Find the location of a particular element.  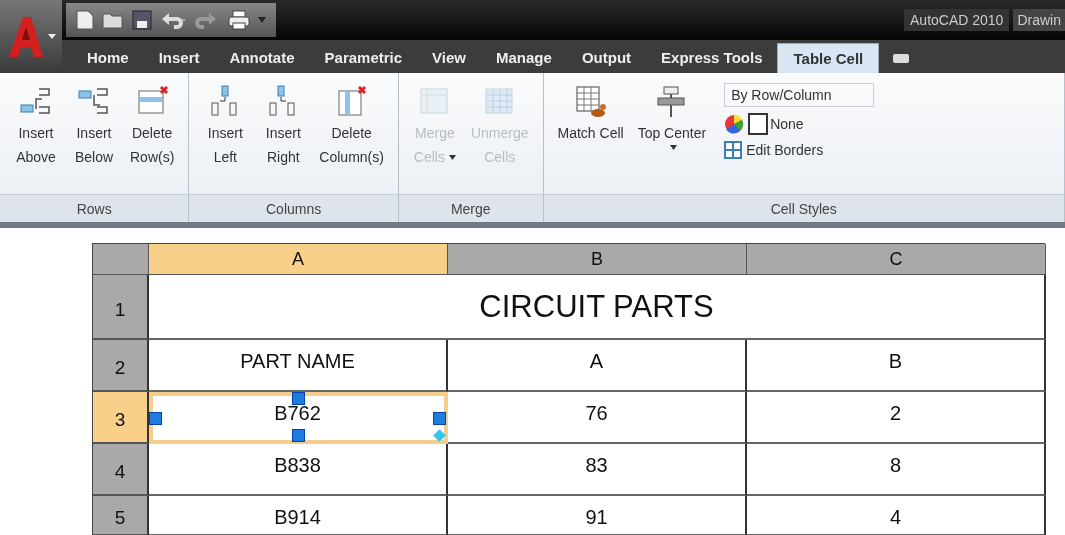

corner-cell is located at coordinates (121, 259).